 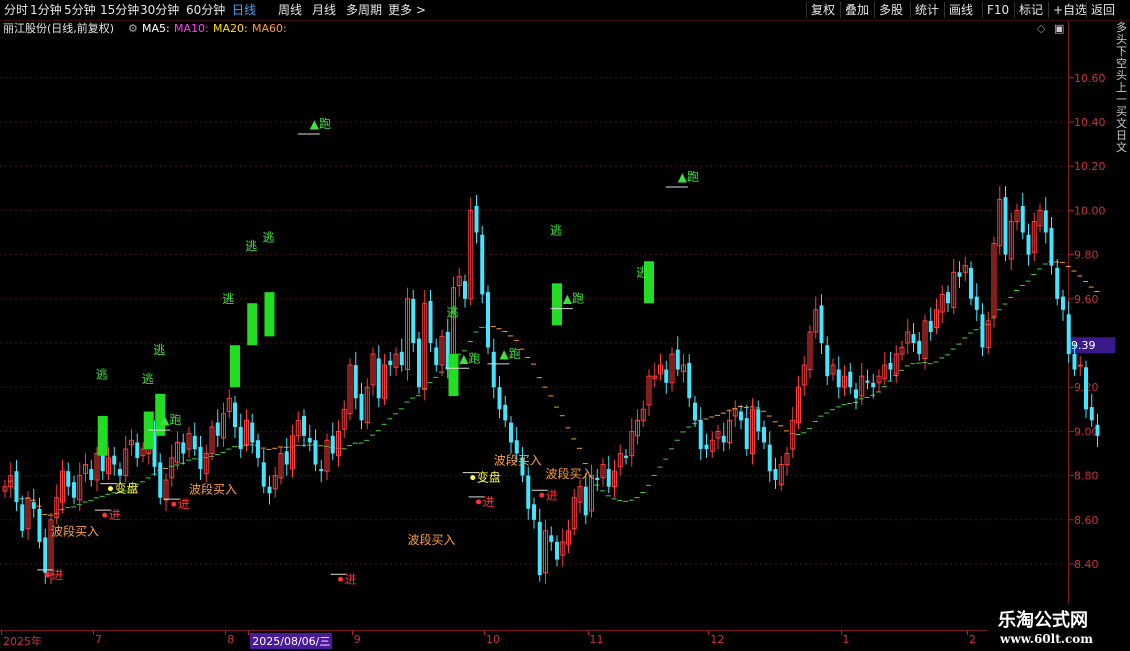 I want to click on price-tick-label: 8.80, so click(x=1086, y=476).